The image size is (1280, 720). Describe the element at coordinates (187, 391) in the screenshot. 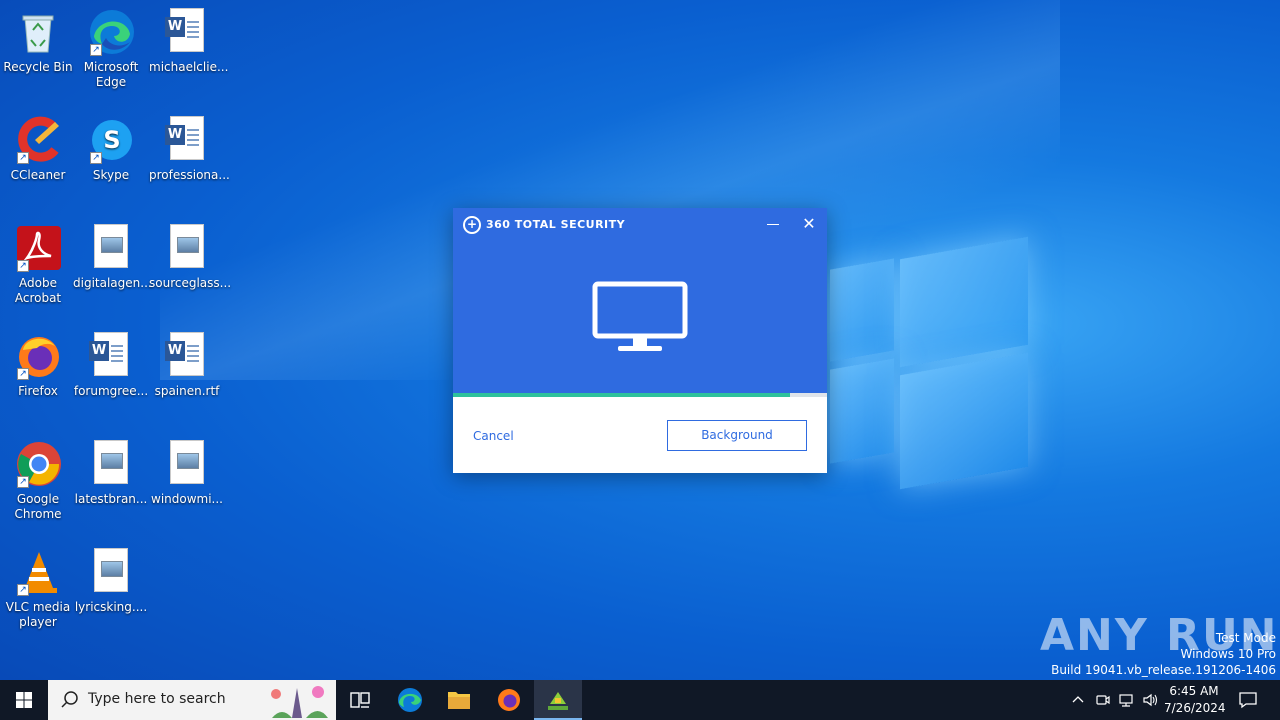

I see `desktop-icon-label: spainen.rtf` at that location.